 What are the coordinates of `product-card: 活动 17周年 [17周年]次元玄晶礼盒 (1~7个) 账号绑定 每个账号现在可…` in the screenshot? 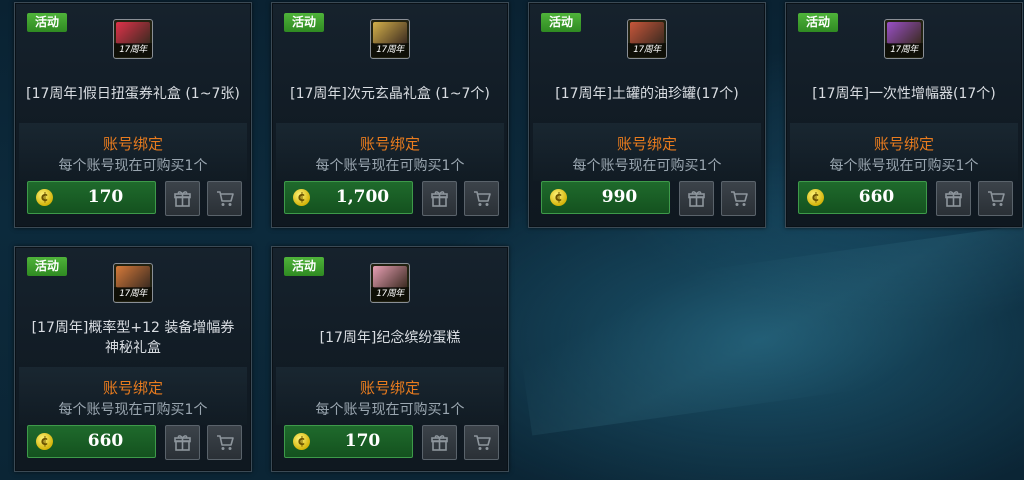 It's located at (390, 115).